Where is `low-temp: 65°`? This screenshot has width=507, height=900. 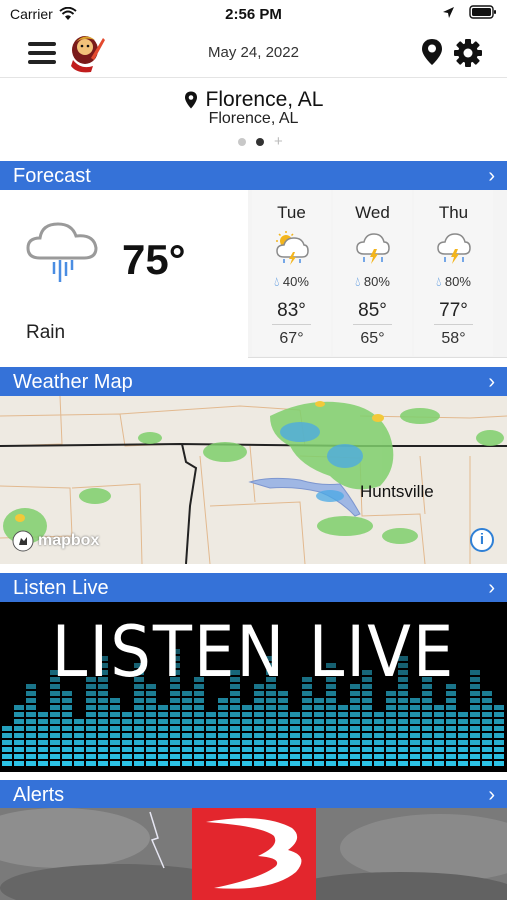
low-temp: 65° is located at coordinates (372, 338).